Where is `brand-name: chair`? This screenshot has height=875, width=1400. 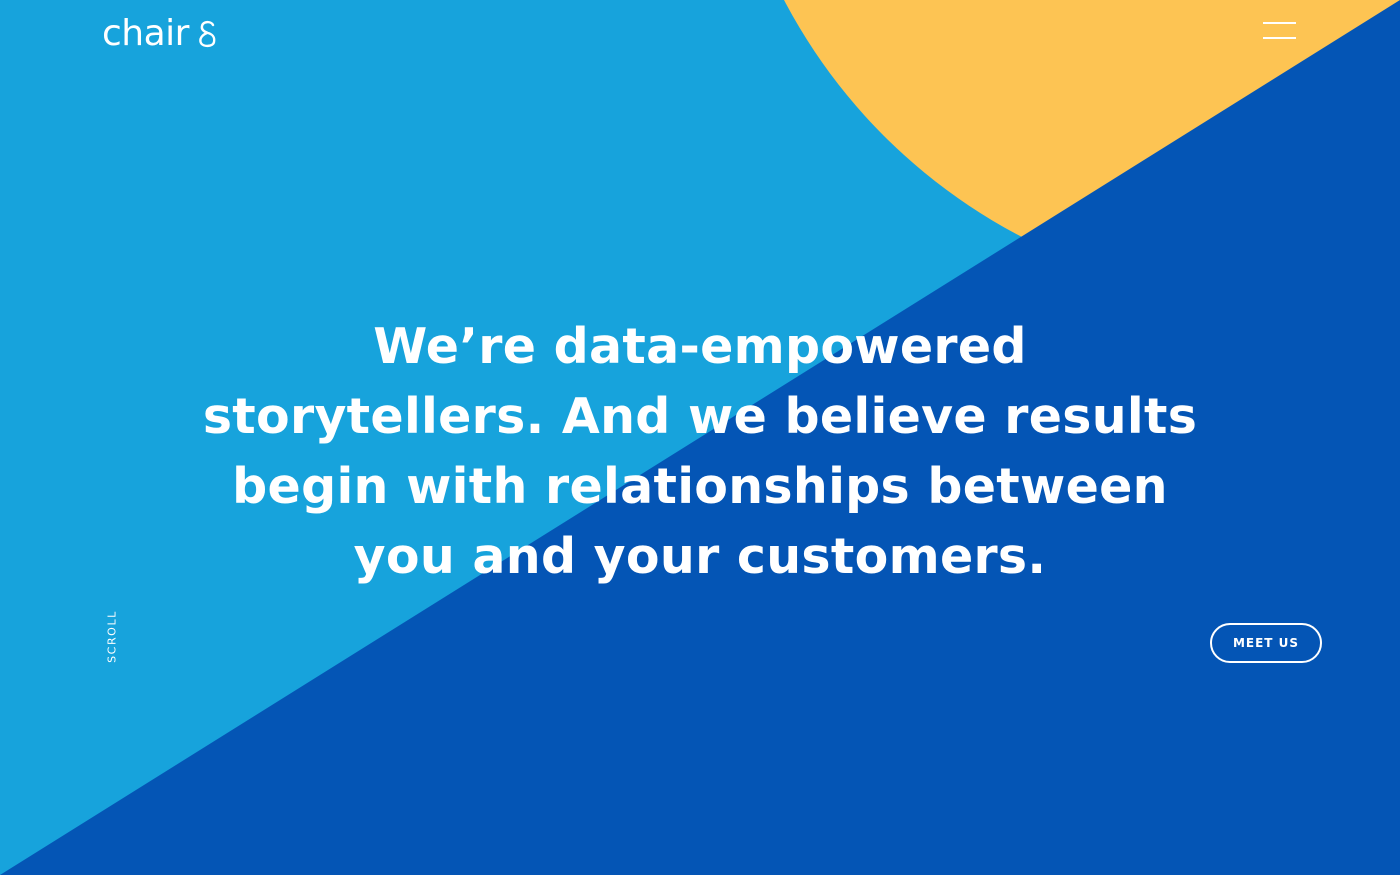 brand-name: chair is located at coordinates (145, 33).